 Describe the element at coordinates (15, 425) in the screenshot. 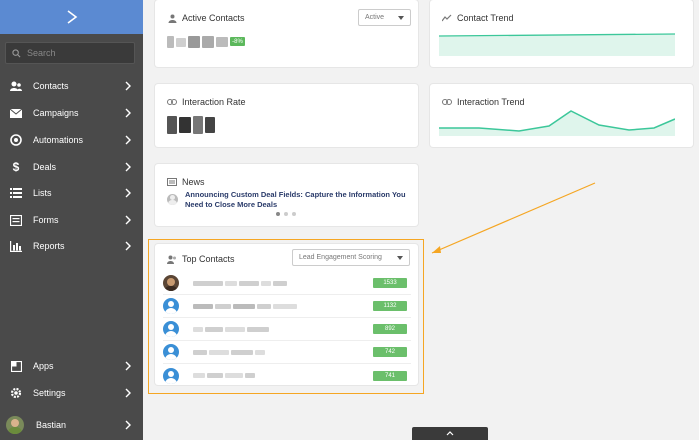

I see `avatar` at that location.